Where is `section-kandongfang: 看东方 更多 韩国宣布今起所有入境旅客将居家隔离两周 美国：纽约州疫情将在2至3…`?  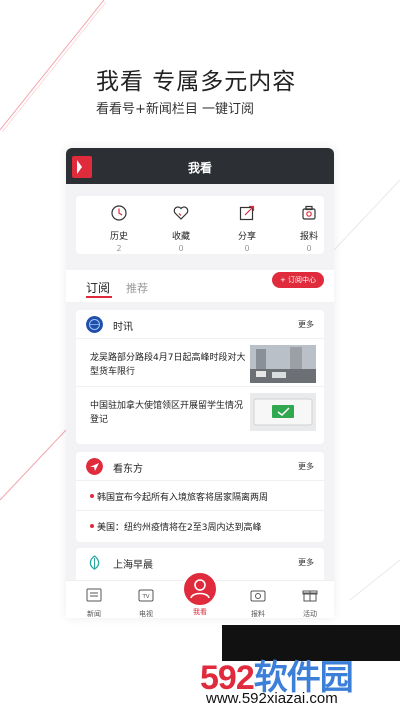 section-kandongfang: 看东方 更多 韩国宣布今起所有入境旅客将居家隔离两周 美国：纽约州疫情将在2至3… is located at coordinates (200, 497).